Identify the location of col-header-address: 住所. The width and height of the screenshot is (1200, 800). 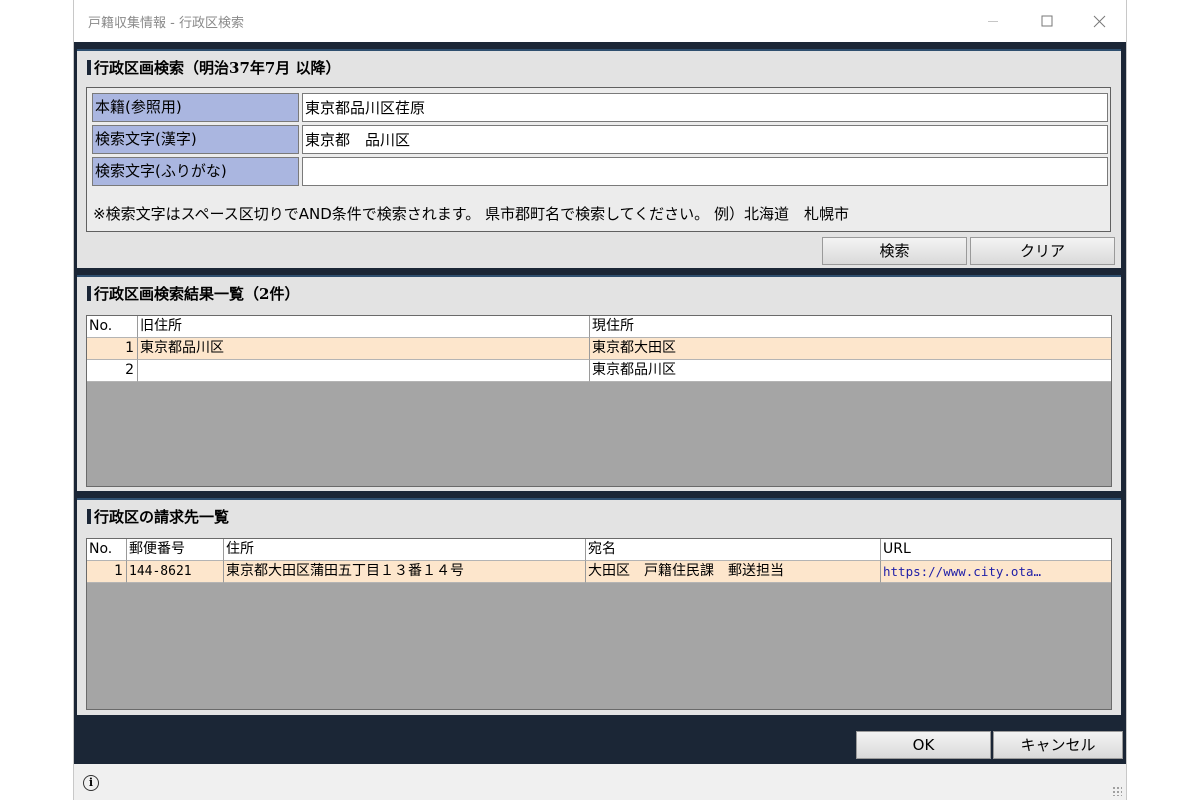
(405, 550).